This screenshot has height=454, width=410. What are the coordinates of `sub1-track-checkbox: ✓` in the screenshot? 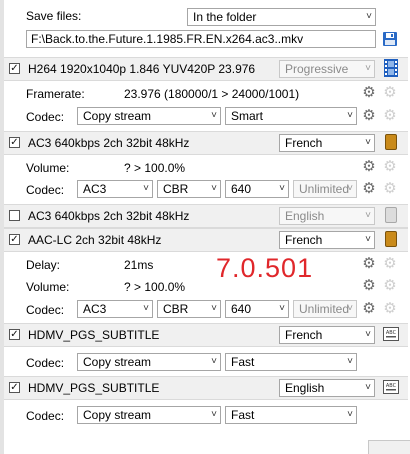 It's located at (14, 334).